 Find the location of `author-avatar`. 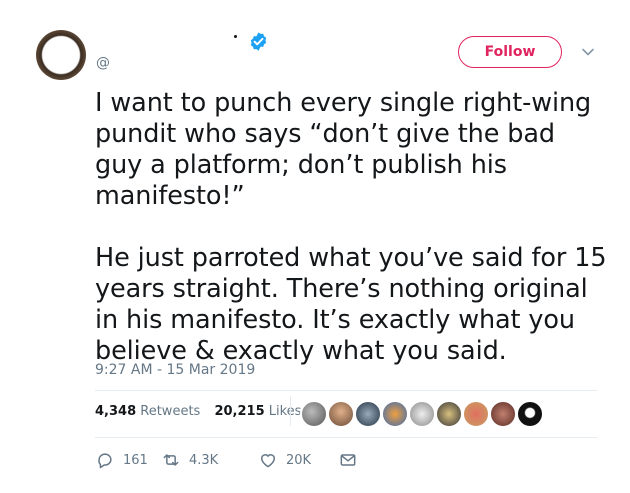

author-avatar is located at coordinates (61, 55).